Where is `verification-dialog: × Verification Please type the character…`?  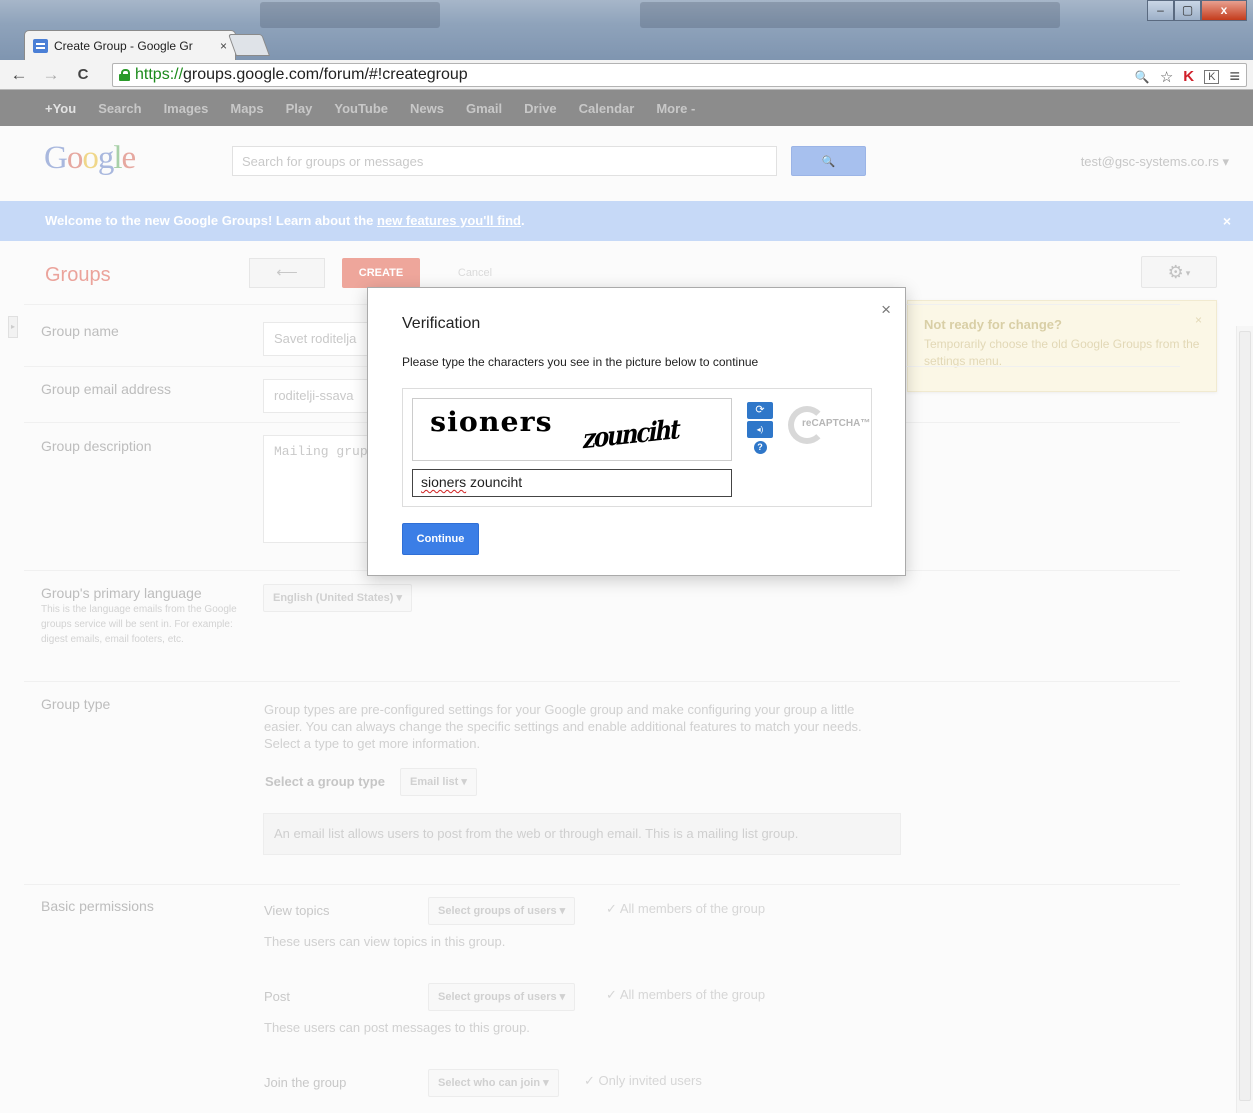 verification-dialog: × Verification Please type the character… is located at coordinates (636, 431).